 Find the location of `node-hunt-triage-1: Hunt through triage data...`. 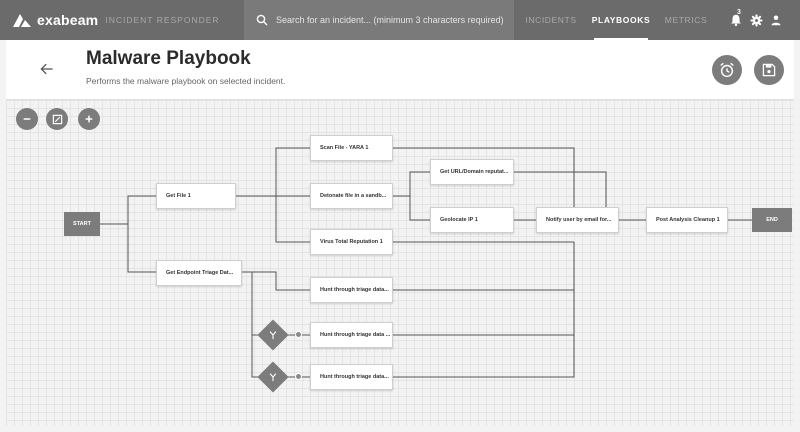

node-hunt-triage-1: Hunt through triage data... is located at coordinates (351, 290).